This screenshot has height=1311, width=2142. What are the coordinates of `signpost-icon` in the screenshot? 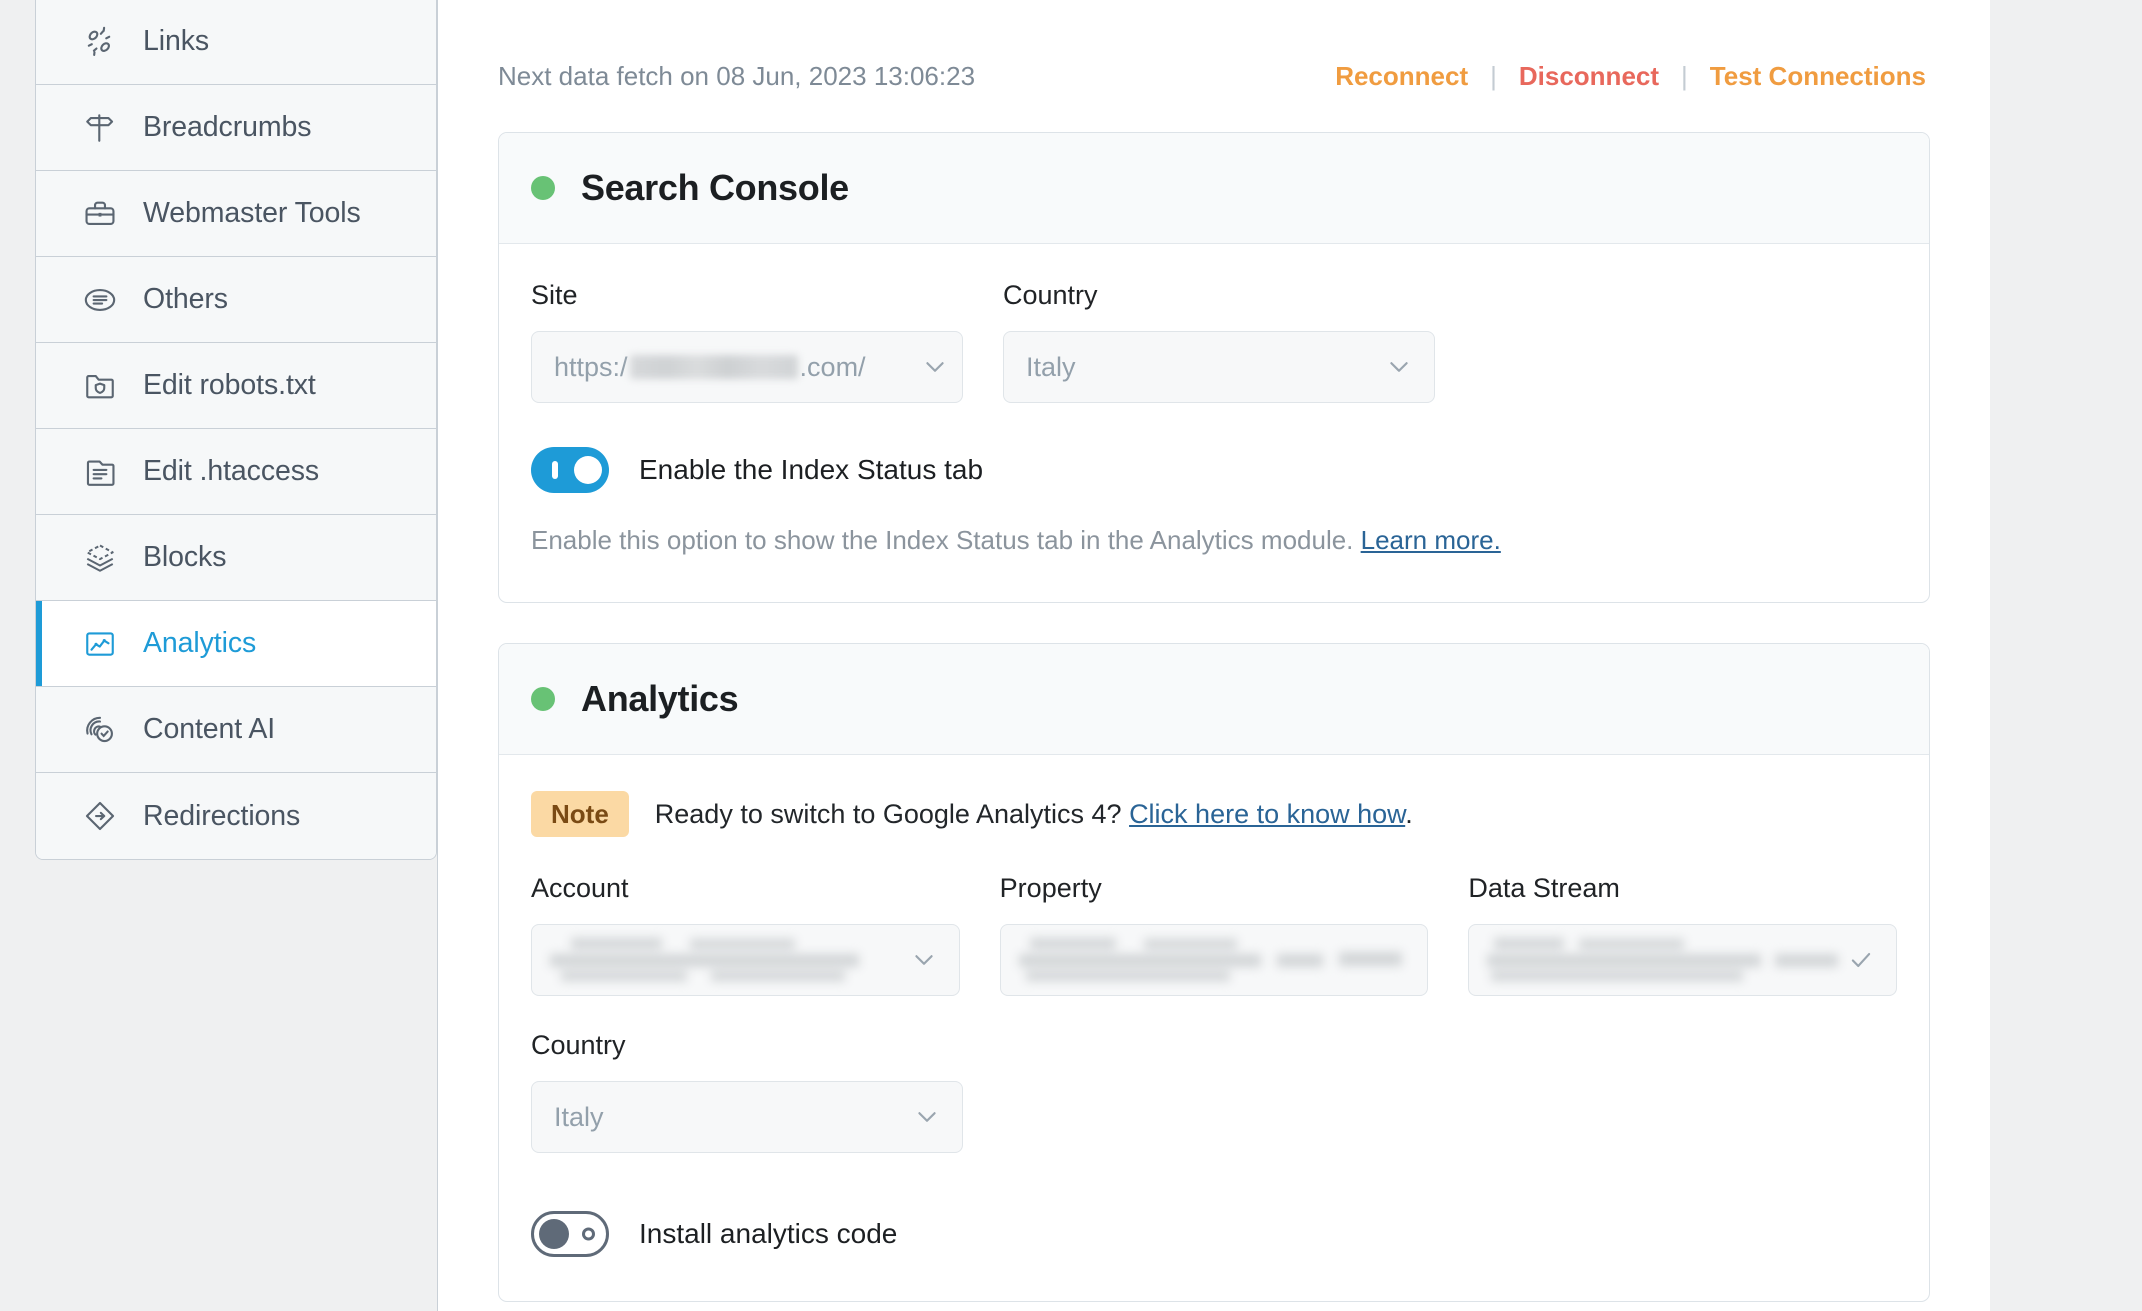 It's located at (100, 128).